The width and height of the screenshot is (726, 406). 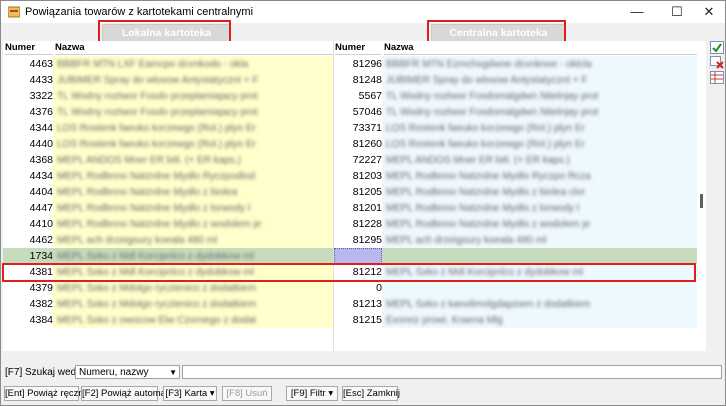 I want to click on search-mode-select: Numeru, nazwy ▼, so click(x=127, y=372).